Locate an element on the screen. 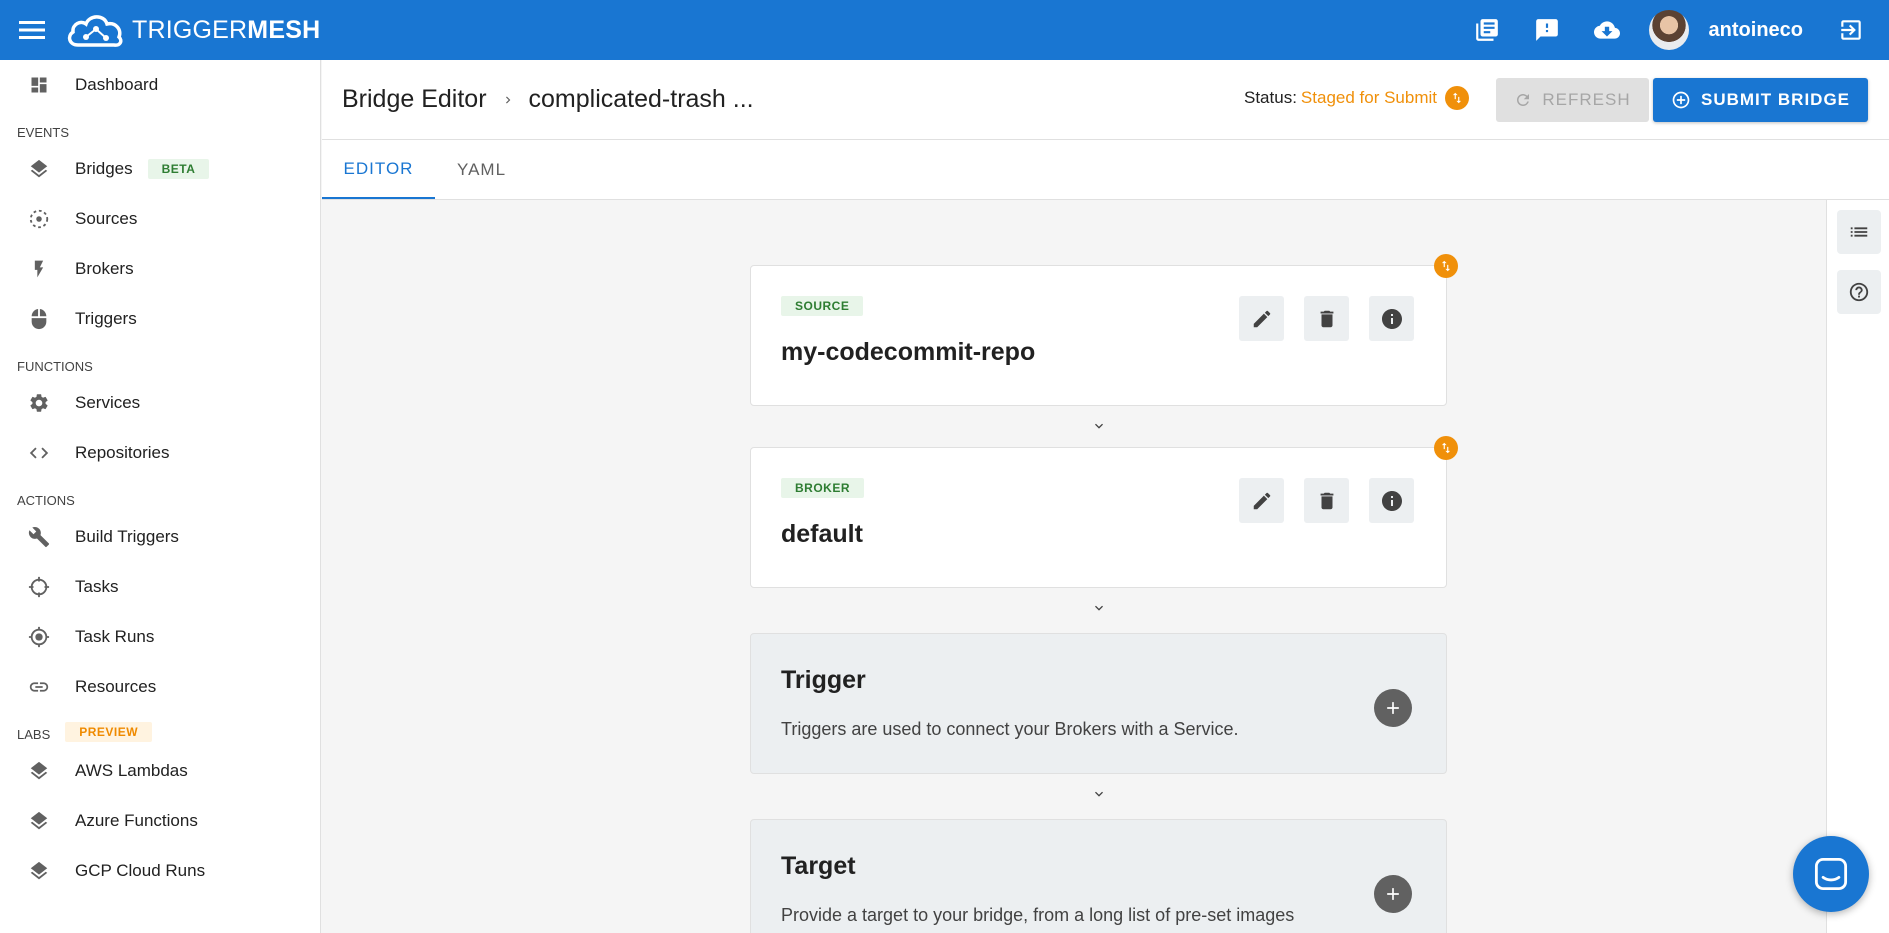  sidebar-item-label: Brokers is located at coordinates (104, 268).